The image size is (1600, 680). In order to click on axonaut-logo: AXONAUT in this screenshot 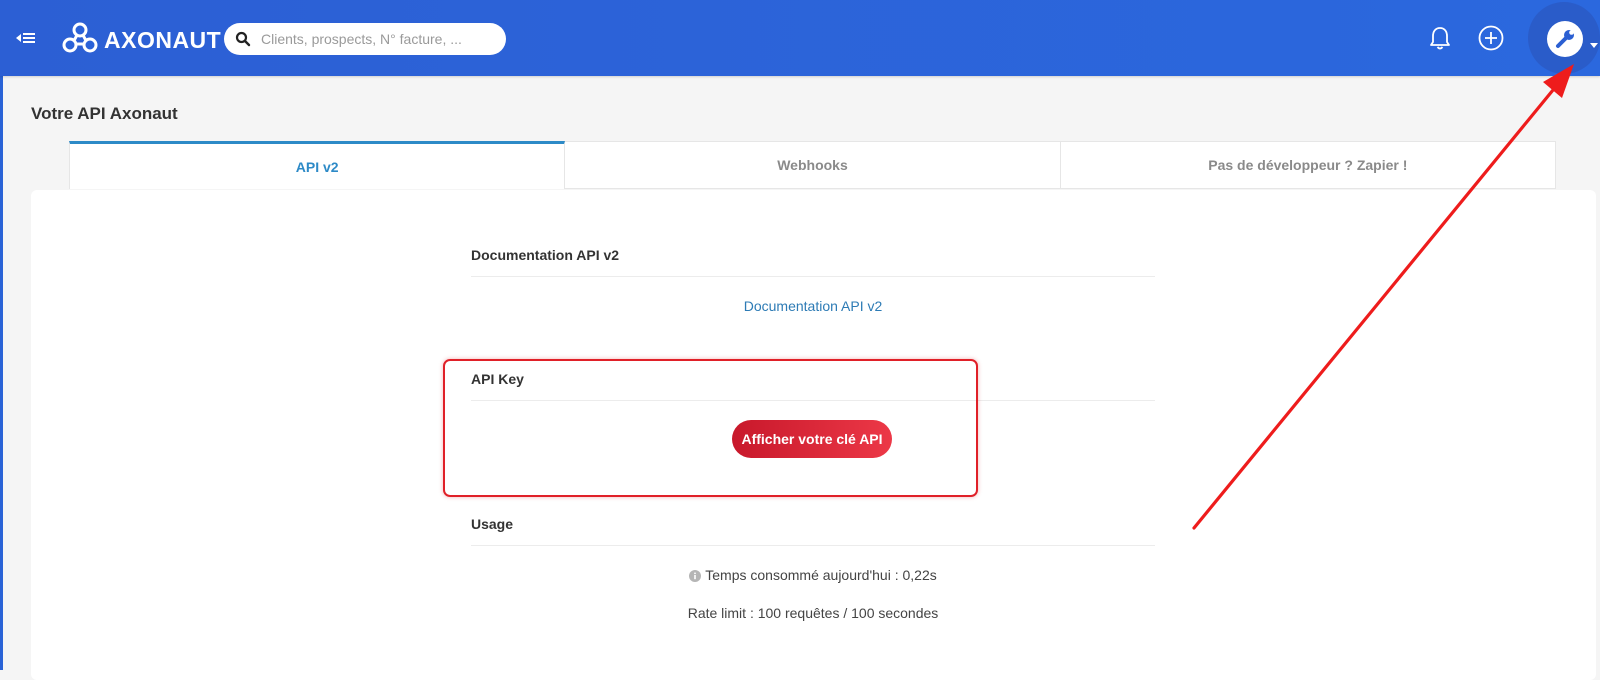, I will do `click(141, 40)`.